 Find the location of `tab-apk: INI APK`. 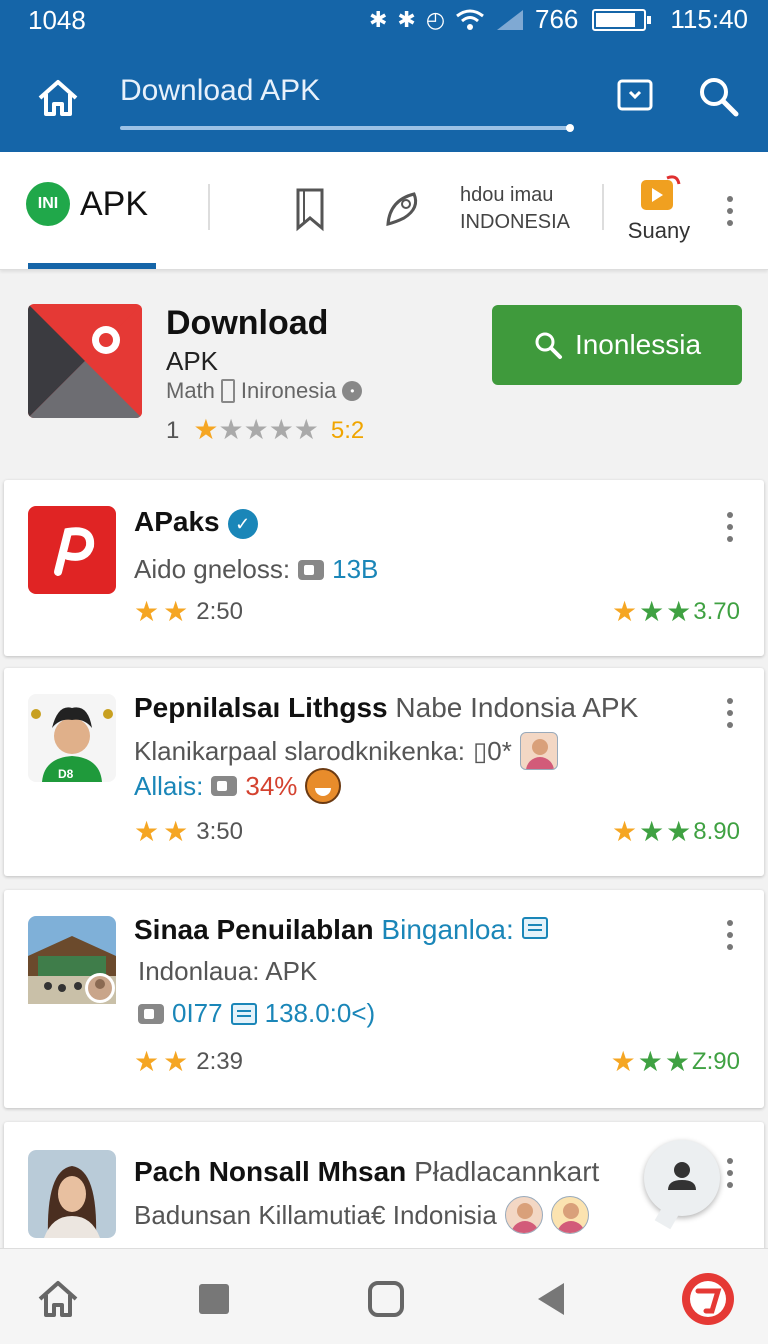

tab-apk: INI APK is located at coordinates (87, 204).